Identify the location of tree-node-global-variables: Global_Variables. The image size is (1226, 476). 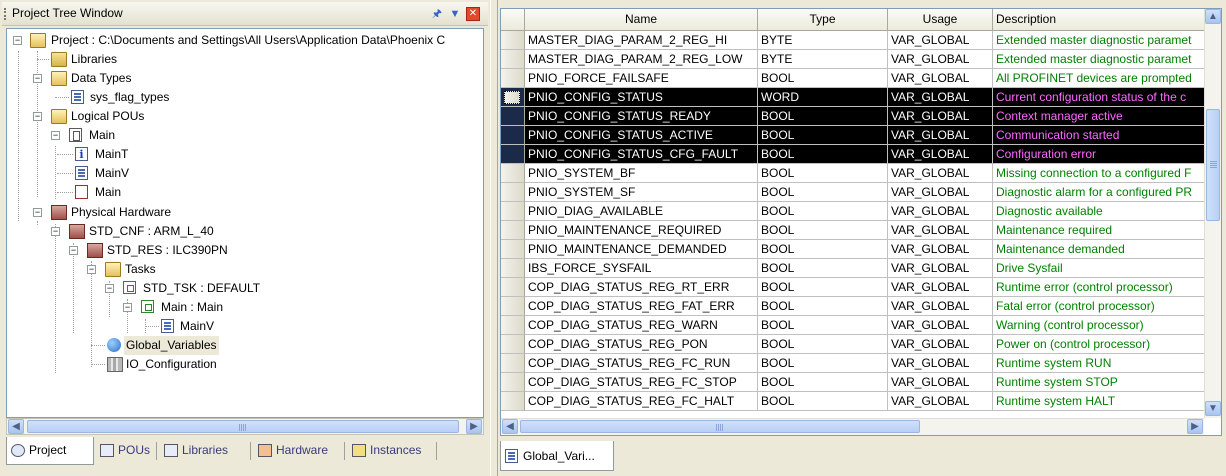
(185, 345).